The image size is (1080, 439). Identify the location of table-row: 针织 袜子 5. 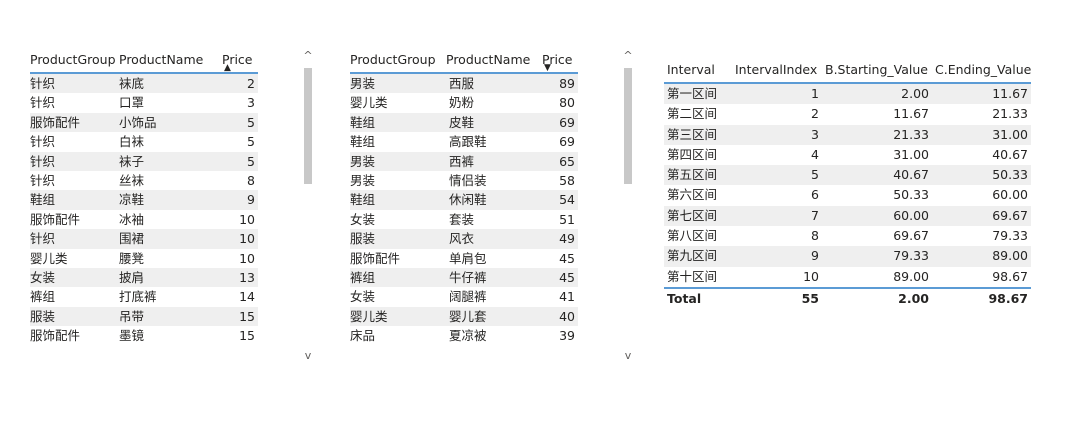
(144, 161).